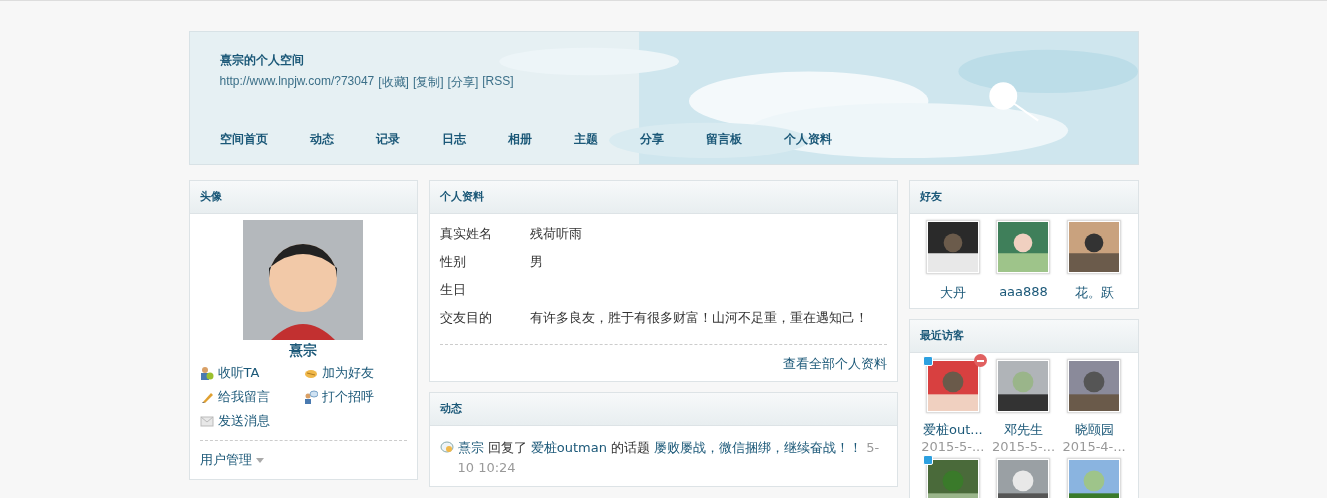  Describe the element at coordinates (251, 421) in the screenshot. I see `action-link: 发送消息` at that location.